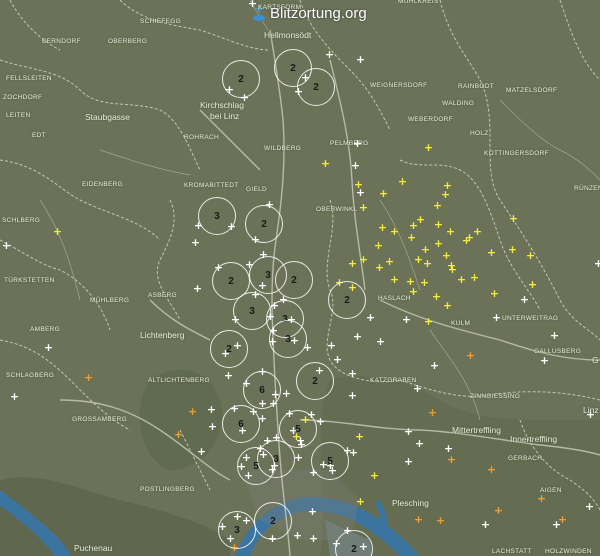 The image size is (600, 556). Describe the element at coordinates (530, 318) in the screenshot. I see `place-label: UNTERWEITRAG` at that location.